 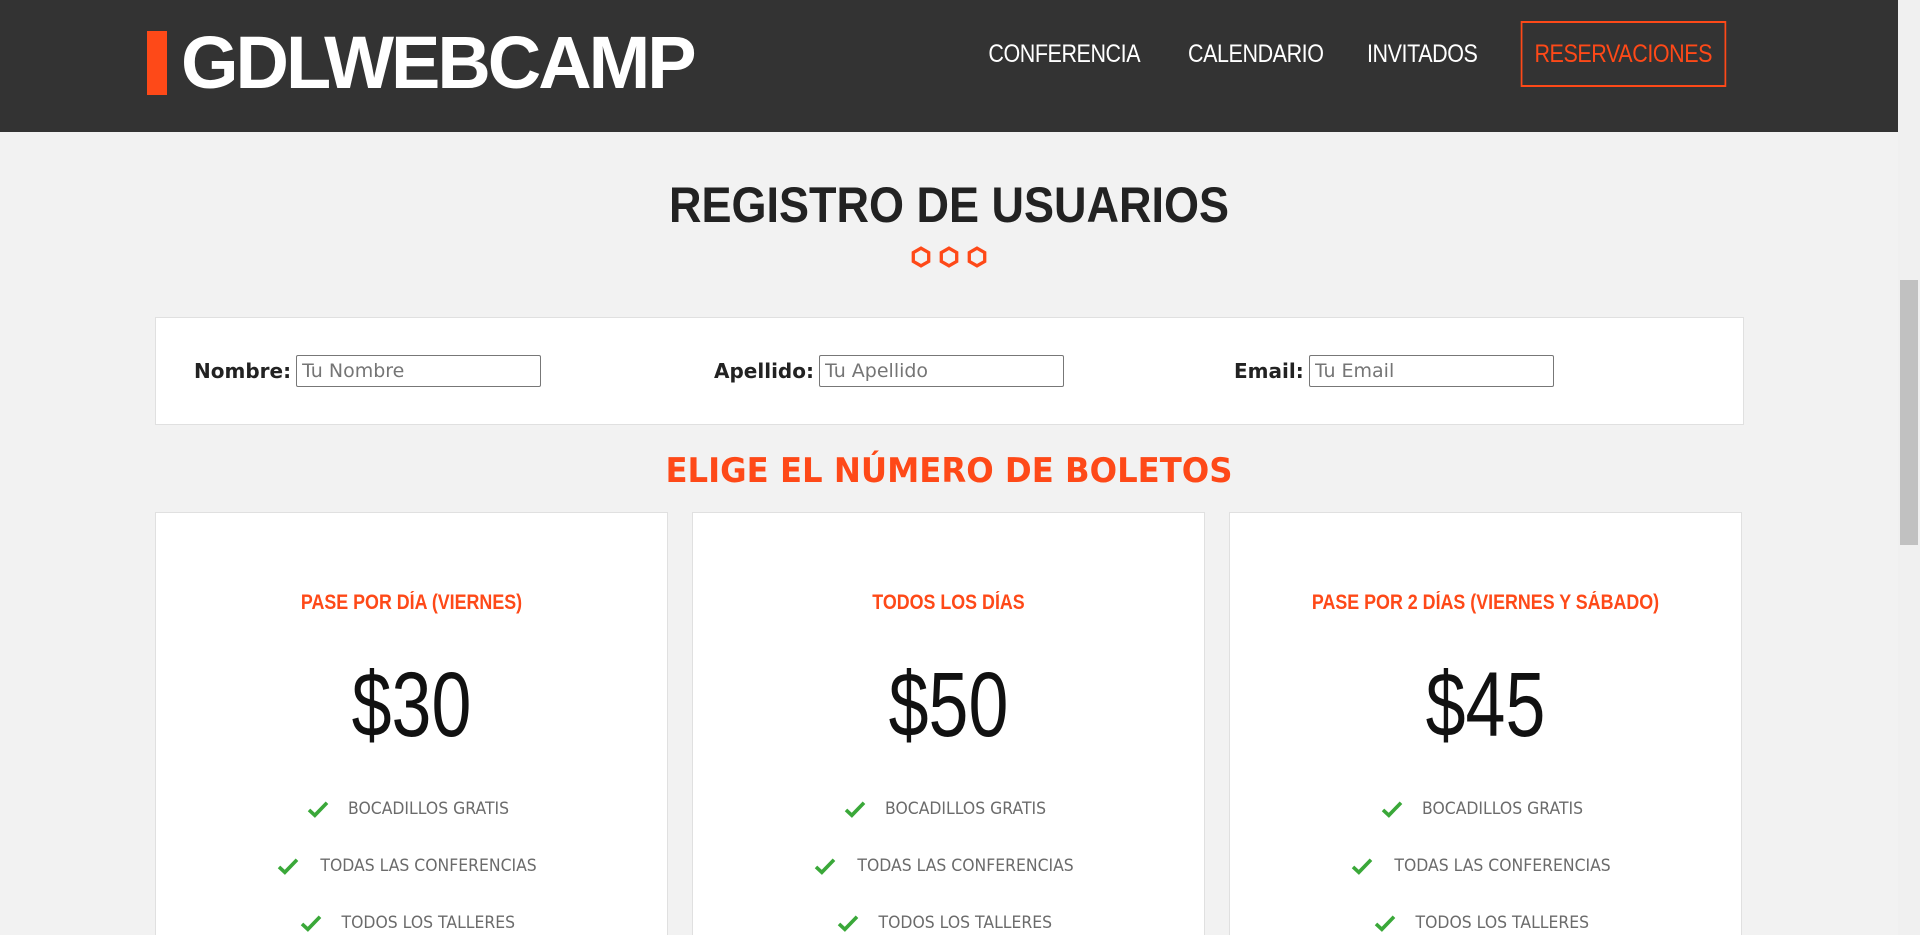 What do you see at coordinates (1909, 412) in the screenshot?
I see `scrollbar-thumb` at bounding box center [1909, 412].